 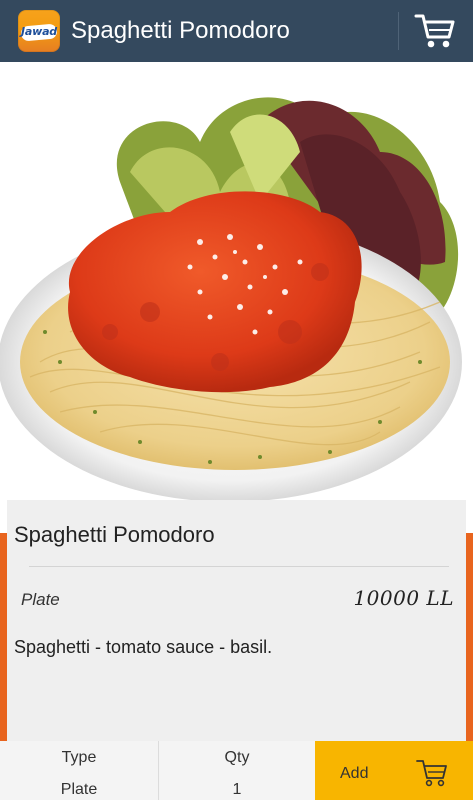 What do you see at coordinates (79, 770) in the screenshot?
I see `type-selector: Type Plate` at bounding box center [79, 770].